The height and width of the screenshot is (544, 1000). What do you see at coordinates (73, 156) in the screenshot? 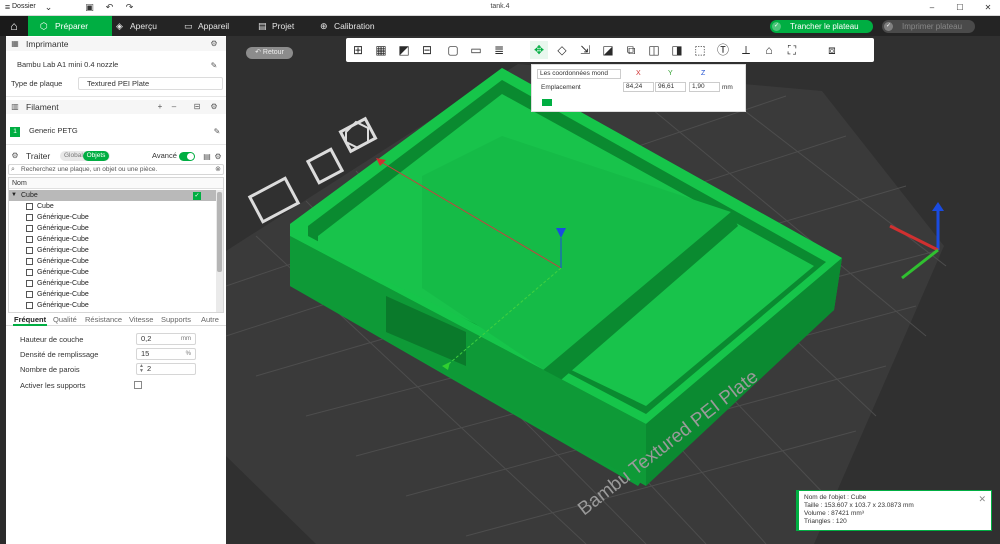
I see `seg-global: Global` at bounding box center [73, 156].